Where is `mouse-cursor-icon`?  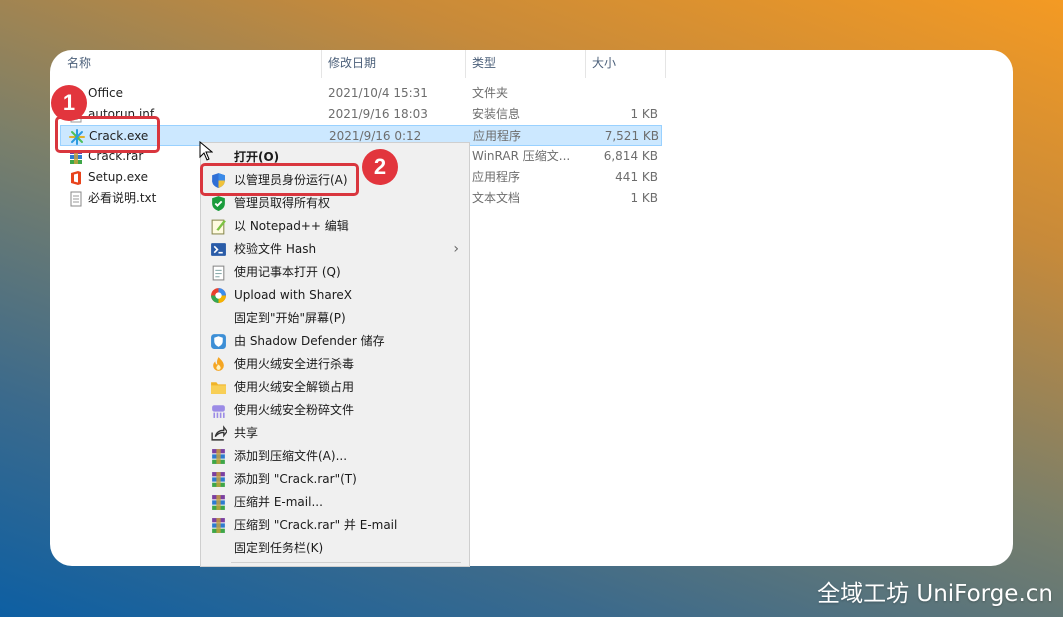 mouse-cursor-icon is located at coordinates (206, 151).